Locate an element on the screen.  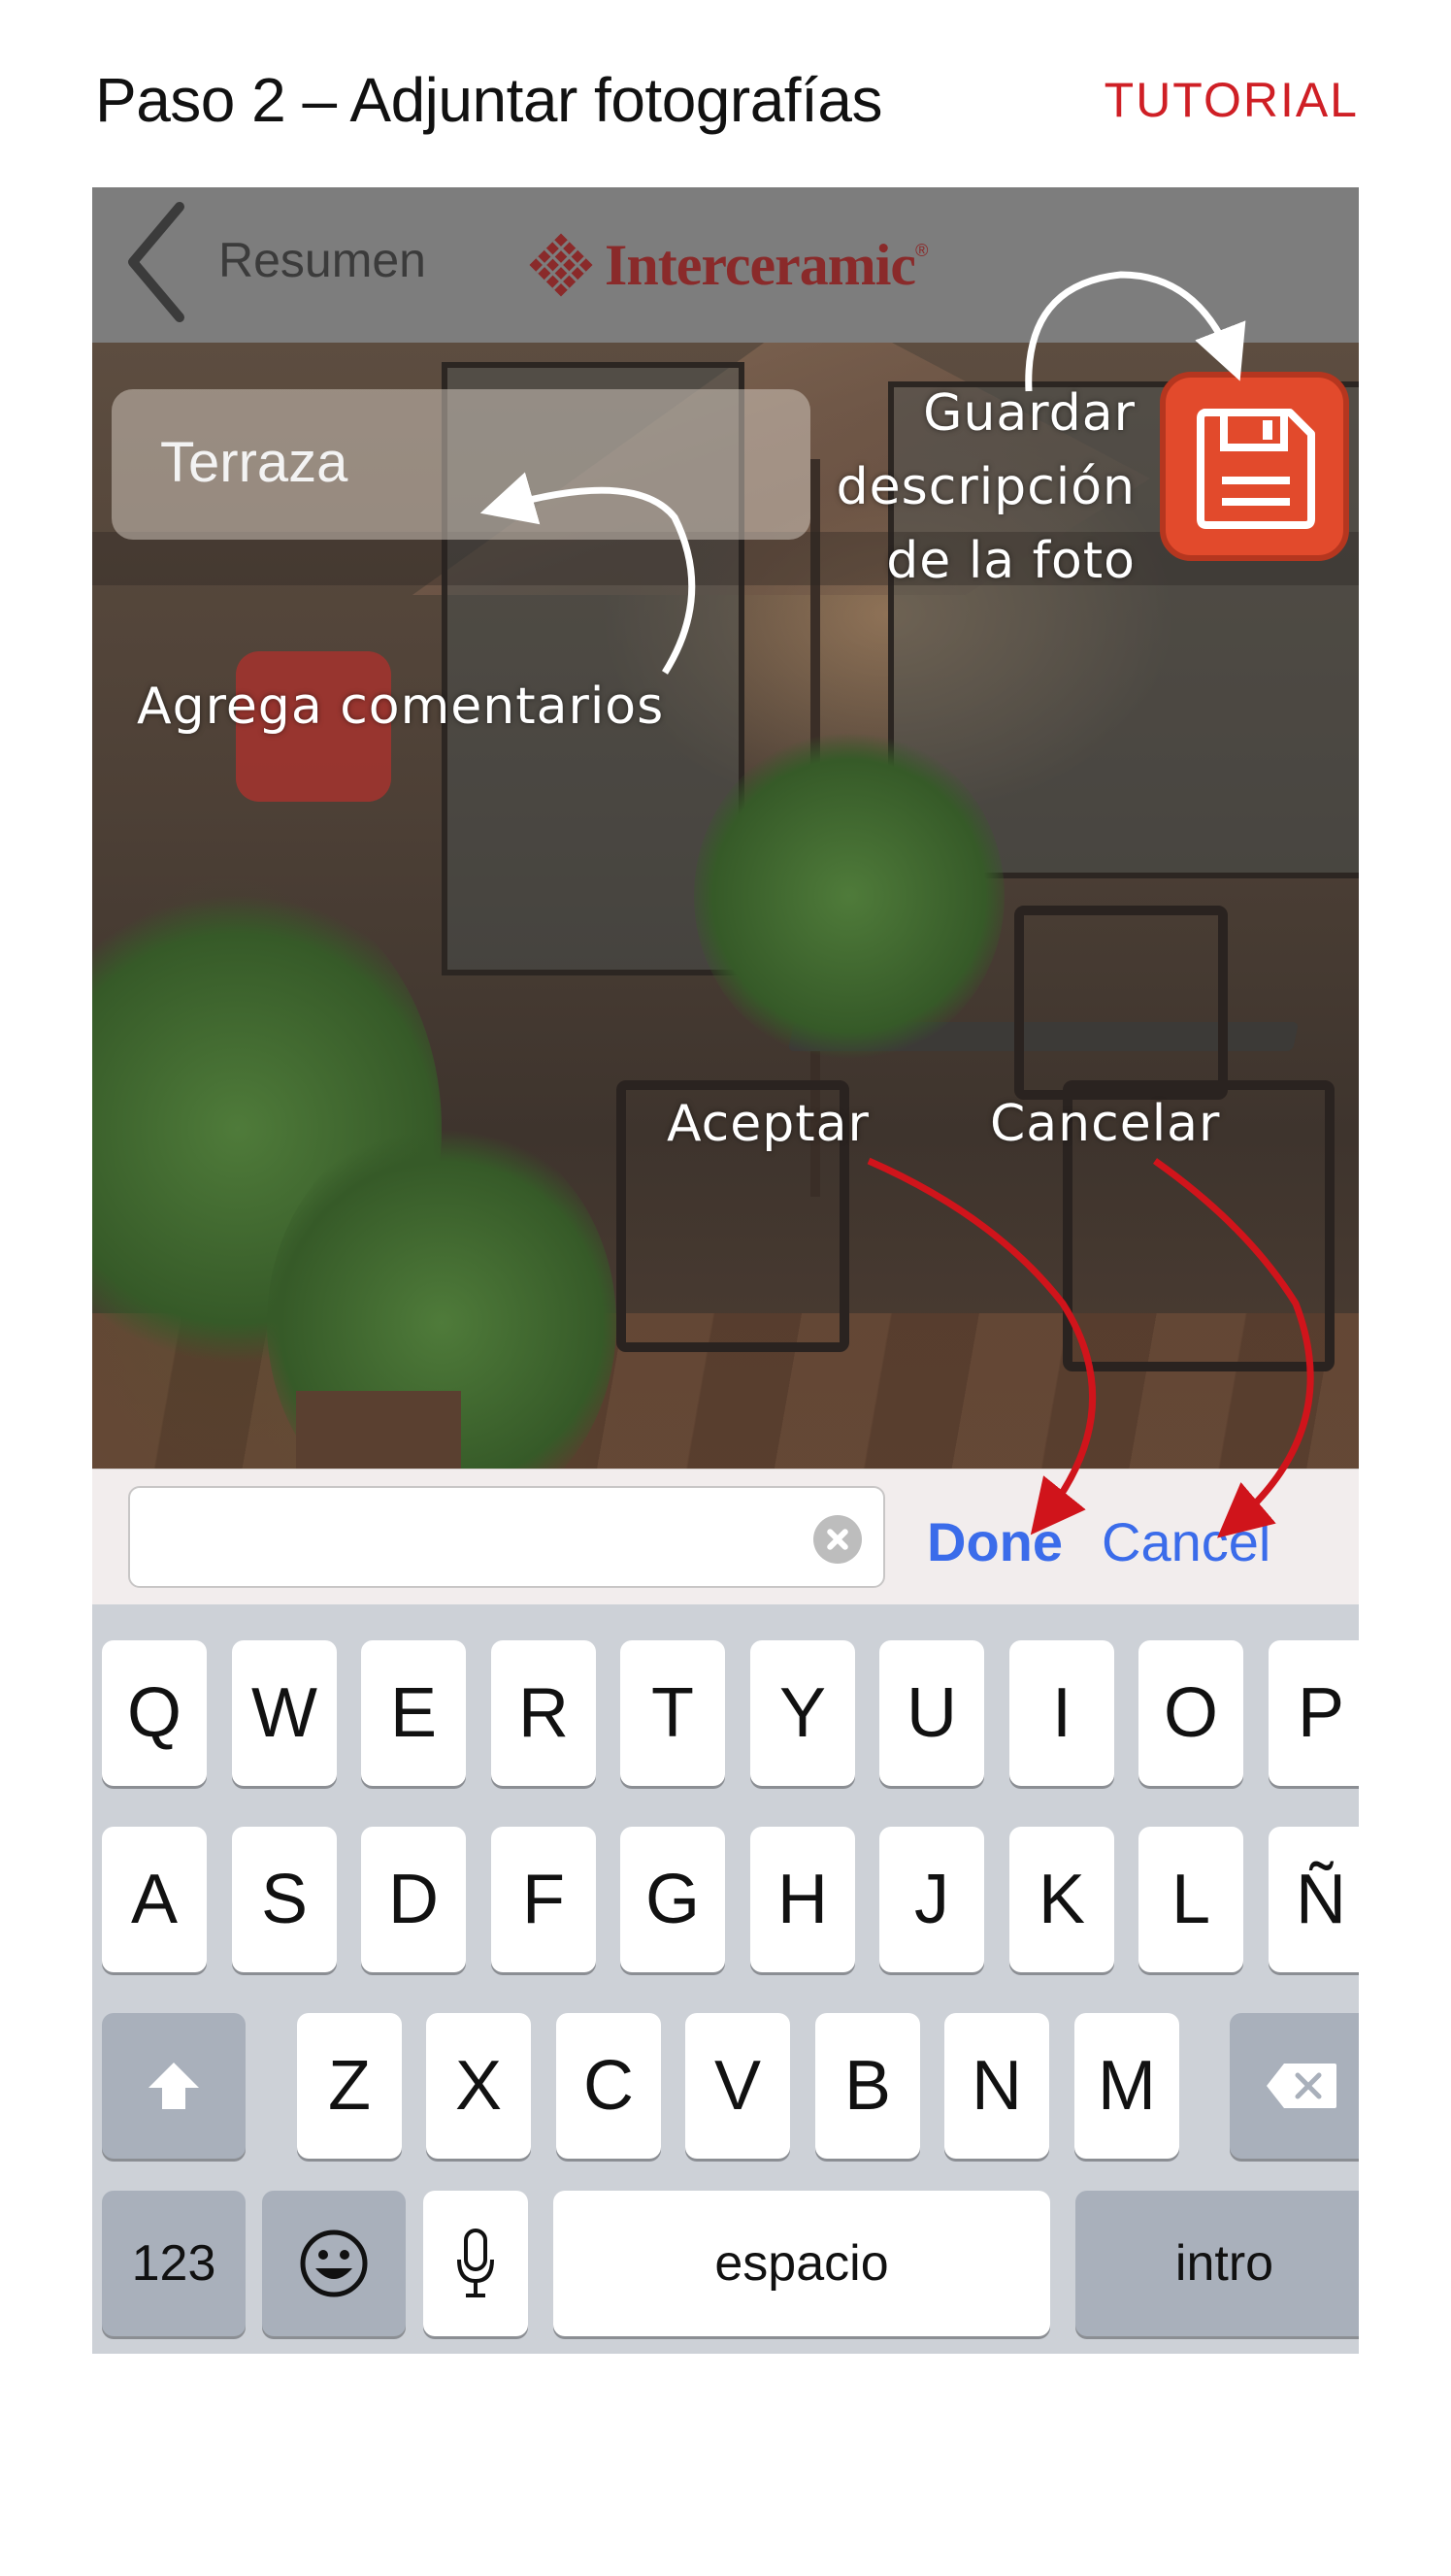
accept-arrow is located at coordinates (982, 1346).